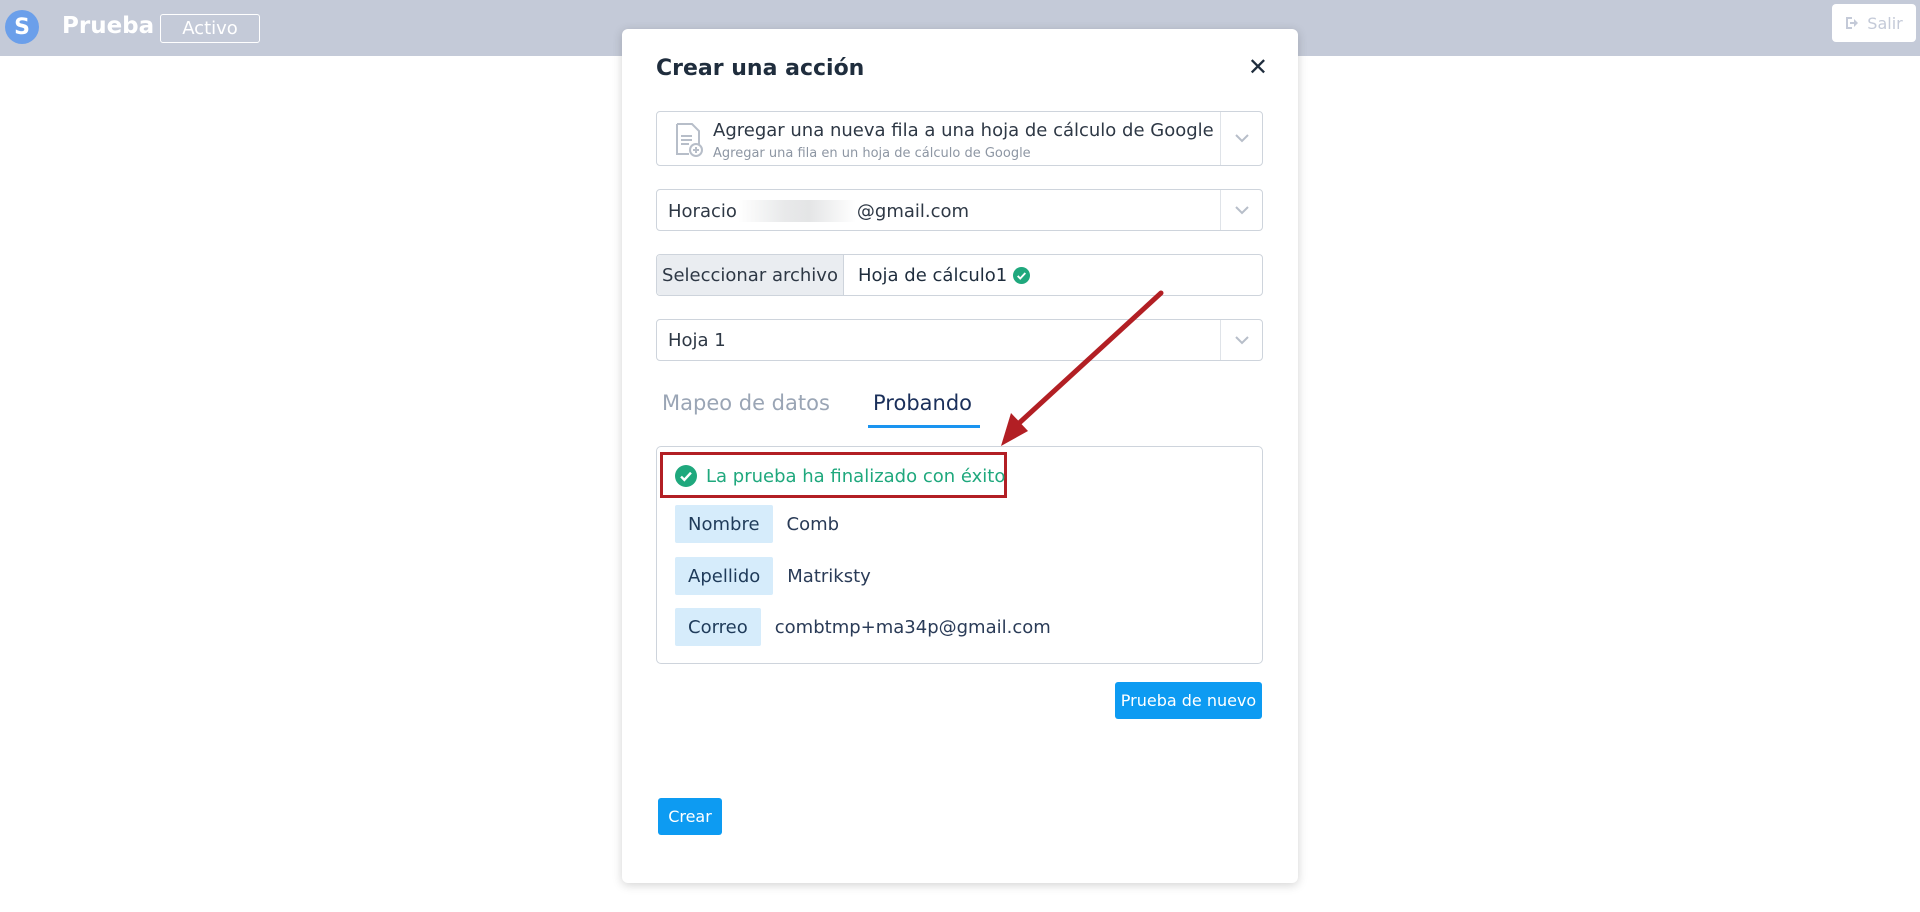  Describe the element at coordinates (933, 275) in the screenshot. I see `selected-file-name: Hoja de cálculo1` at that location.